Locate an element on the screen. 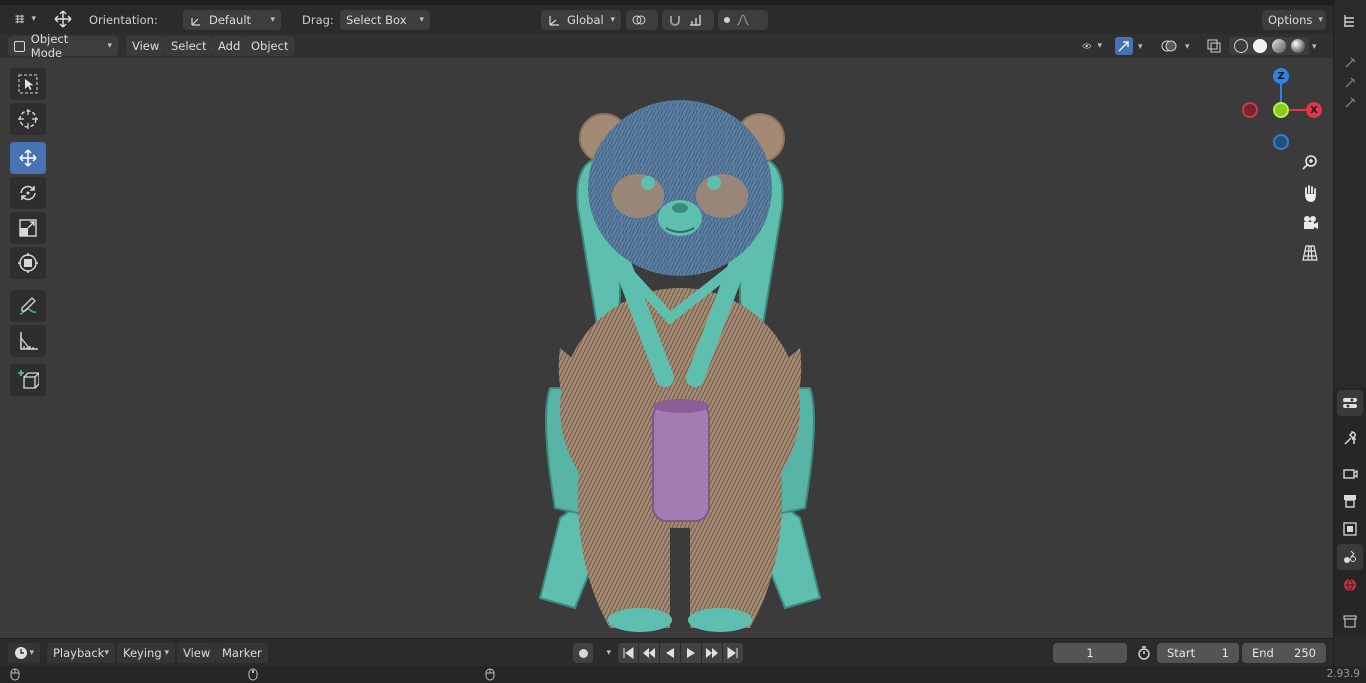 The width and height of the screenshot is (1366, 683). output-properties-icon is located at coordinates (1350, 501).